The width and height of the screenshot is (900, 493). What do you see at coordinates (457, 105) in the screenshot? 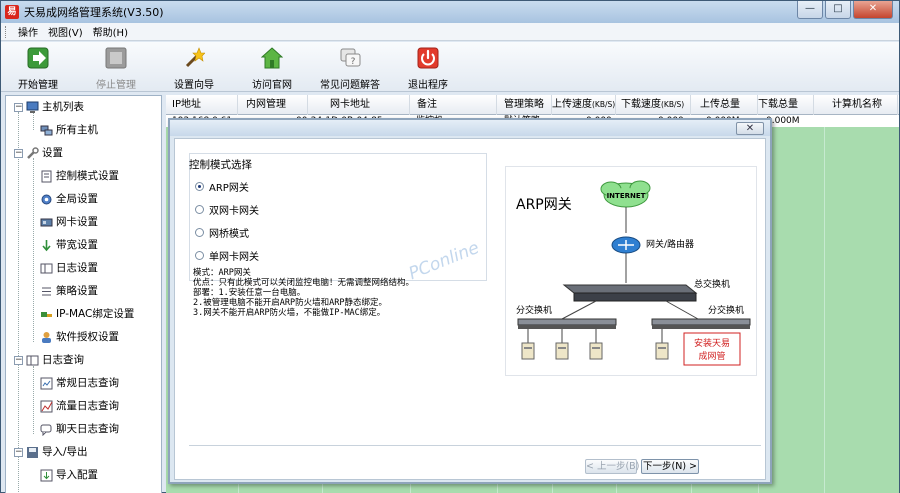
I see `col-note: 备注` at bounding box center [457, 105].